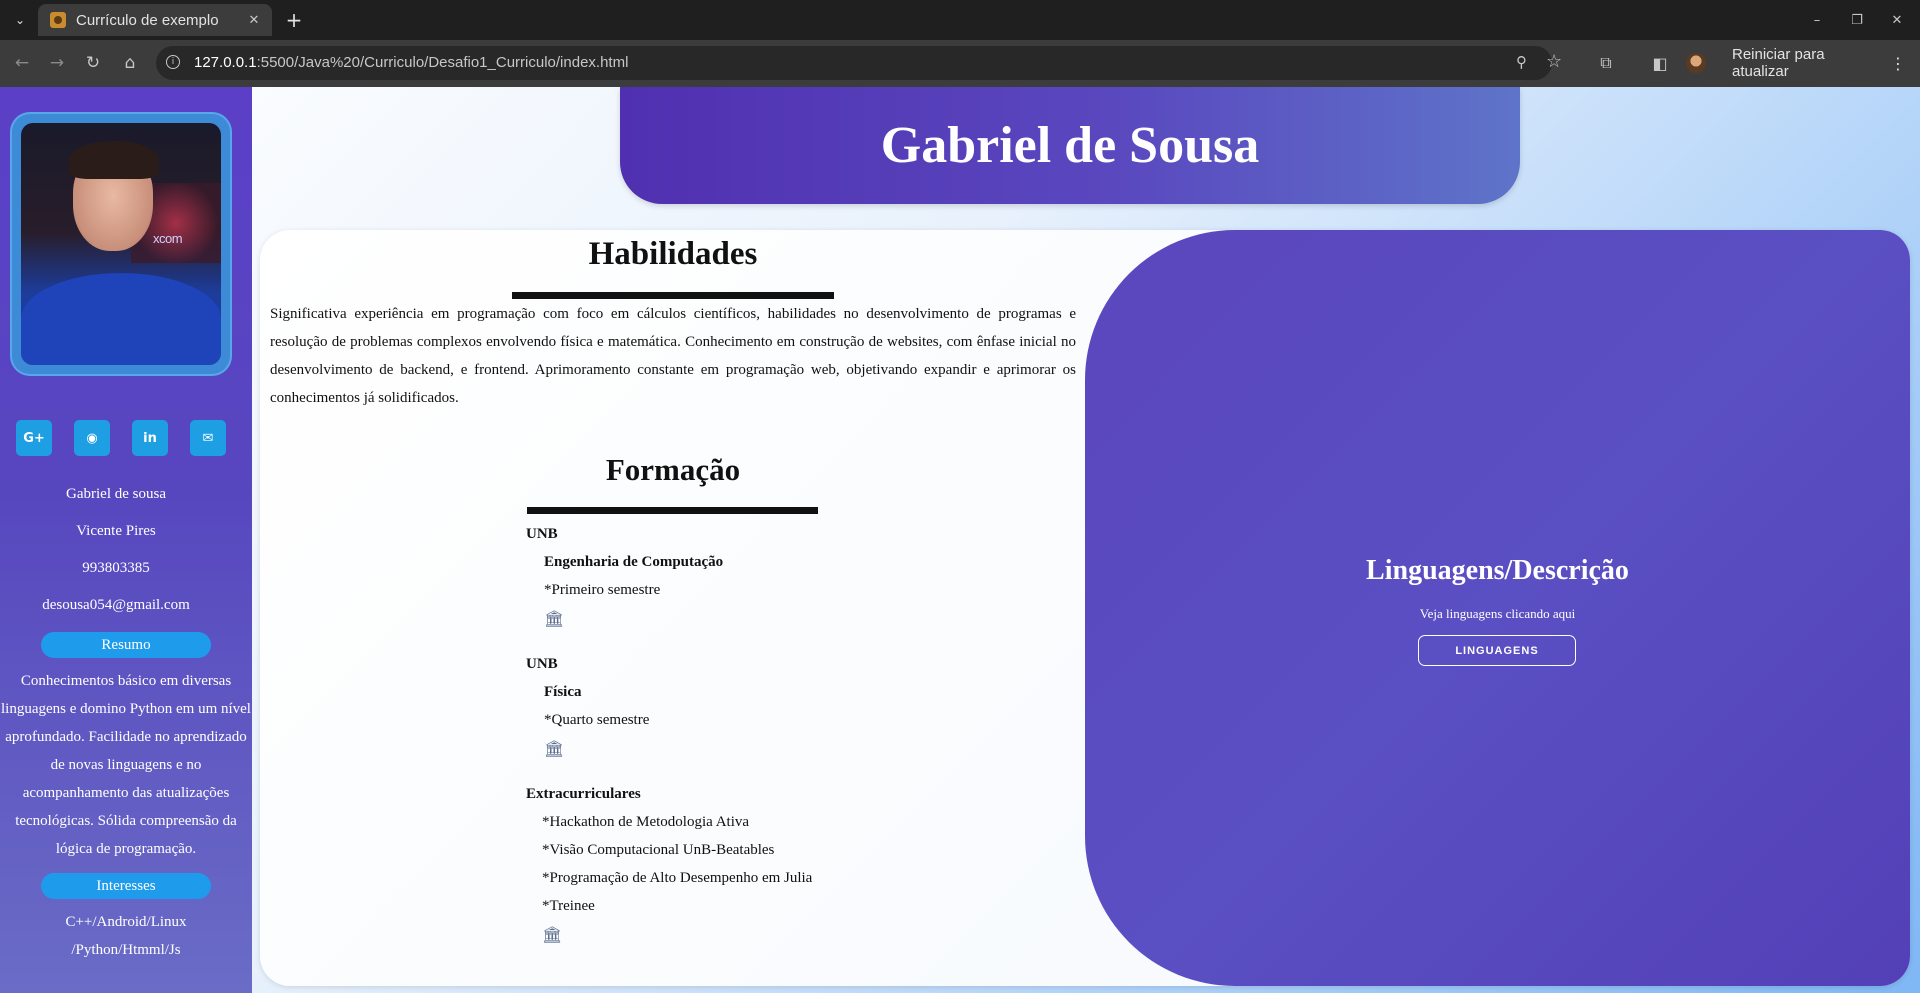 This screenshot has width=1920, height=993. Describe the element at coordinates (672, 510) in the screenshot. I see `formacao-divider` at that location.